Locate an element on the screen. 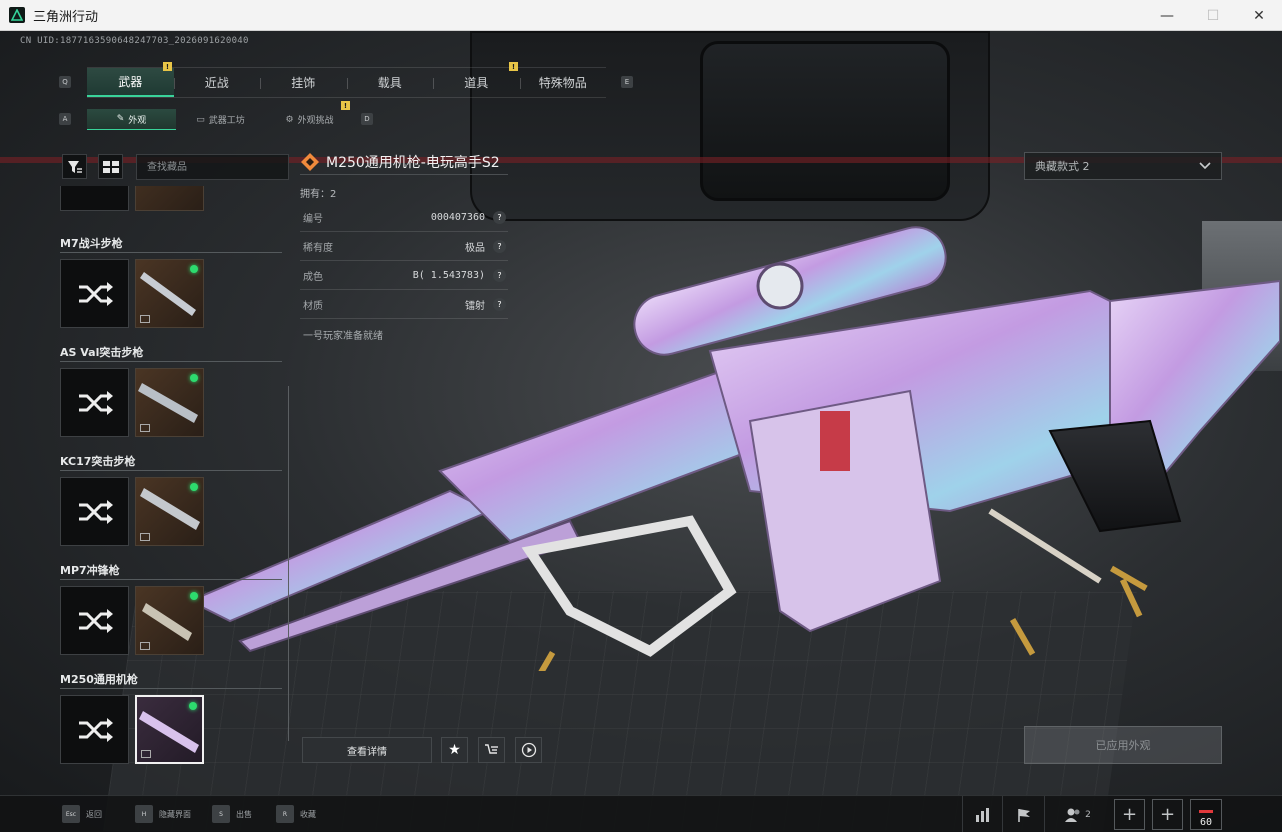  tab-label: 武器 is located at coordinates (130, 82).